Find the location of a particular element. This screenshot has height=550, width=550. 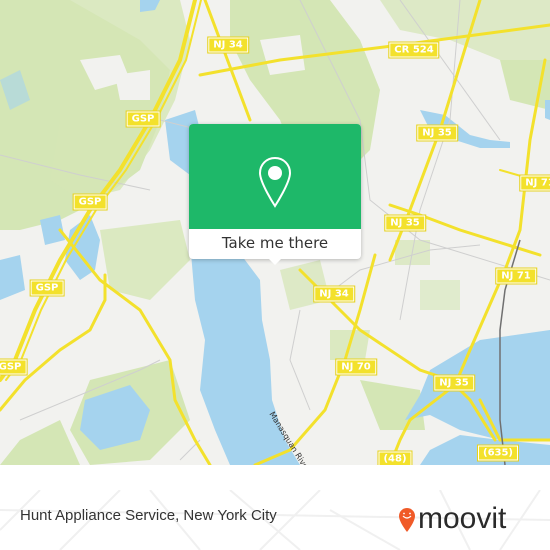

route-shield-635: (635) is located at coordinates (498, 453).